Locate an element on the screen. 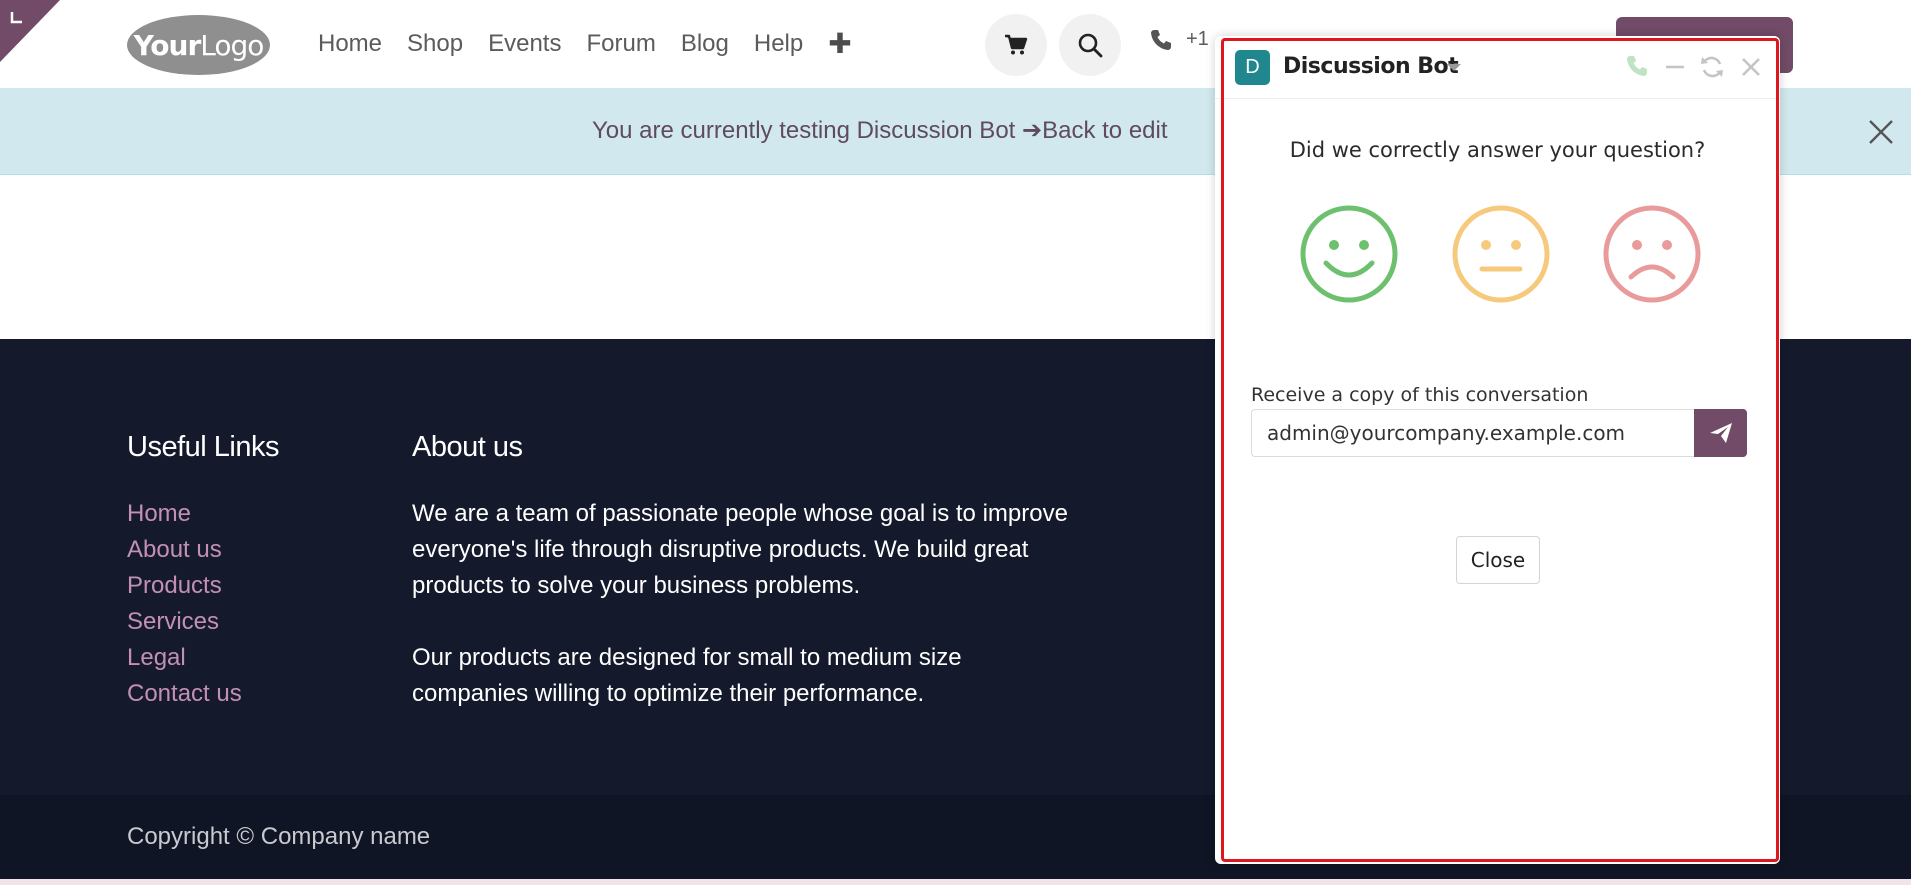 Image resolution: width=1911 pixels, height=885 pixels. transcript-label: Receive a copy of this conversation is located at coordinates (1420, 395).